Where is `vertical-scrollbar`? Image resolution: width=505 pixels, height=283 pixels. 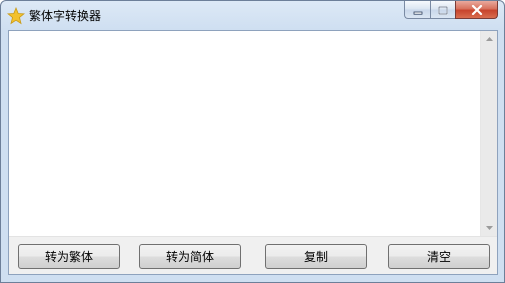 vertical-scrollbar is located at coordinates (488, 133).